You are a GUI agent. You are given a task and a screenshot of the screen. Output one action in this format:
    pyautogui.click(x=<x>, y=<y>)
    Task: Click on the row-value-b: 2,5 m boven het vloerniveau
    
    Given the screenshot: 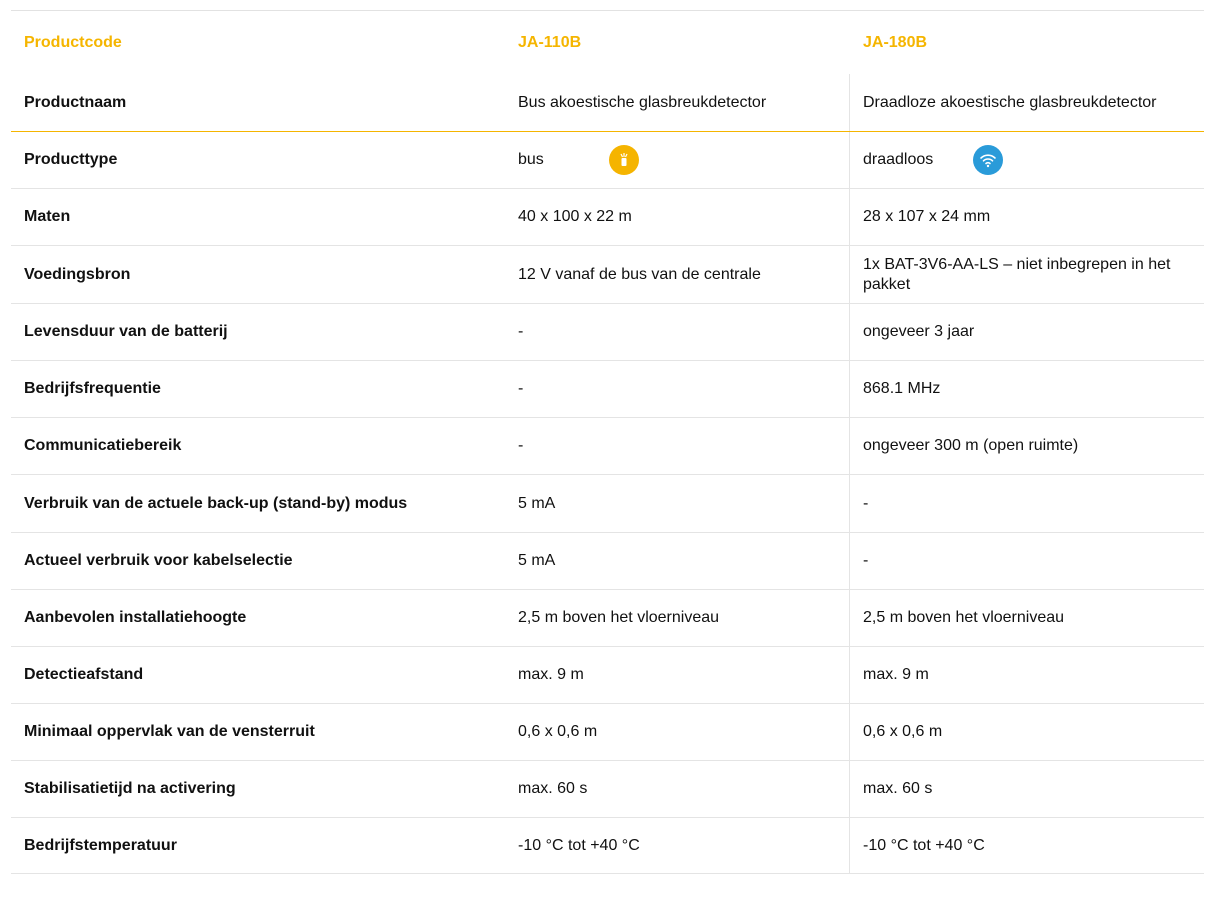 What is the action you would take?
    pyautogui.click(x=964, y=617)
    